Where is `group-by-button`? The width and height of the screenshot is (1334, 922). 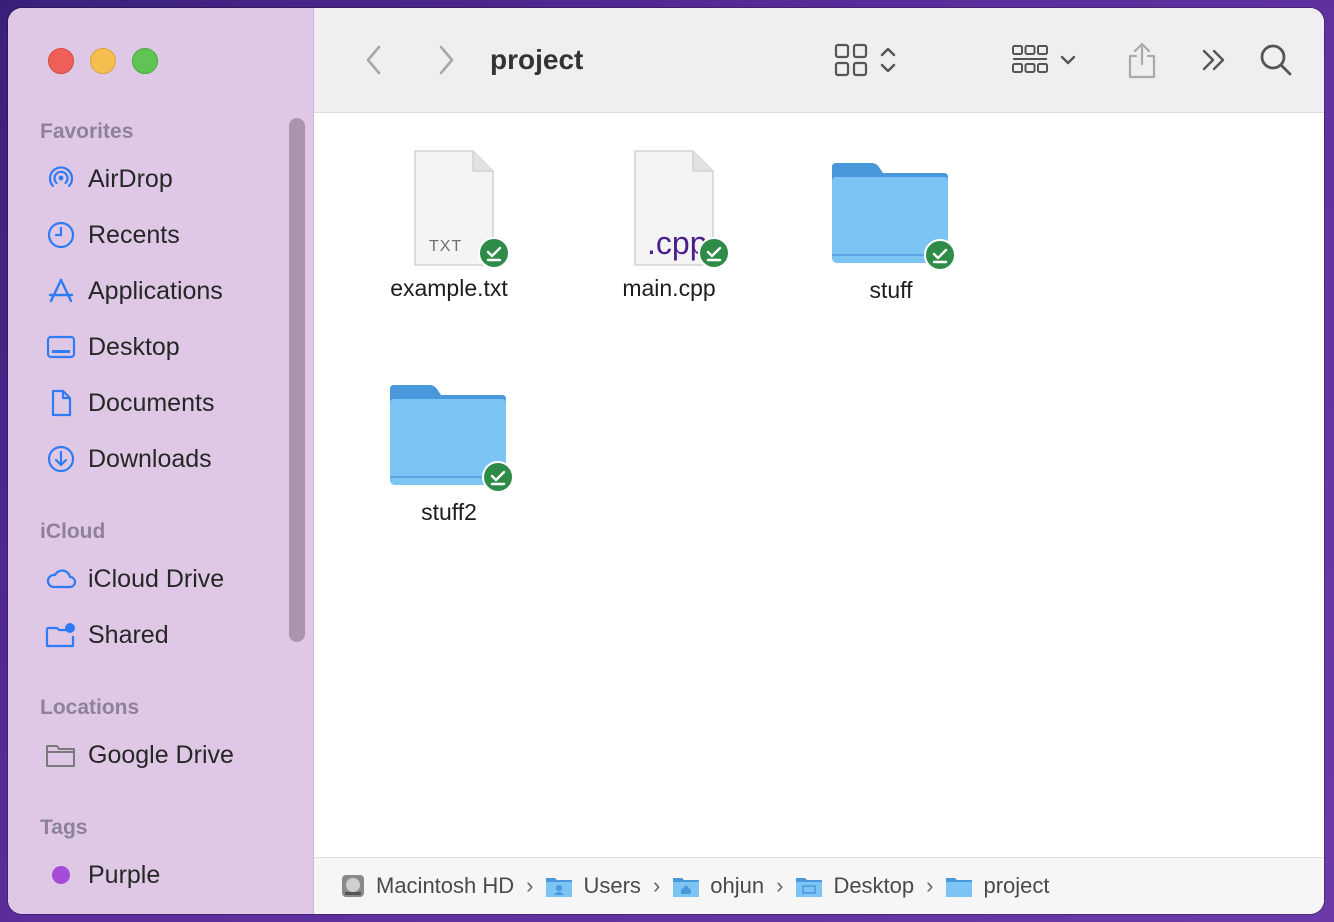 group-by-button is located at coordinates (1044, 60).